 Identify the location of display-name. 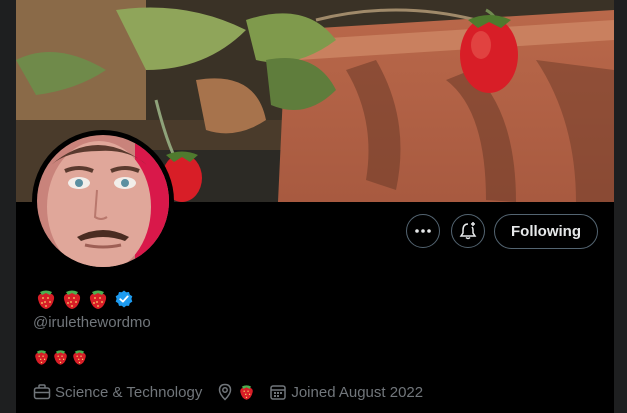
(84, 299).